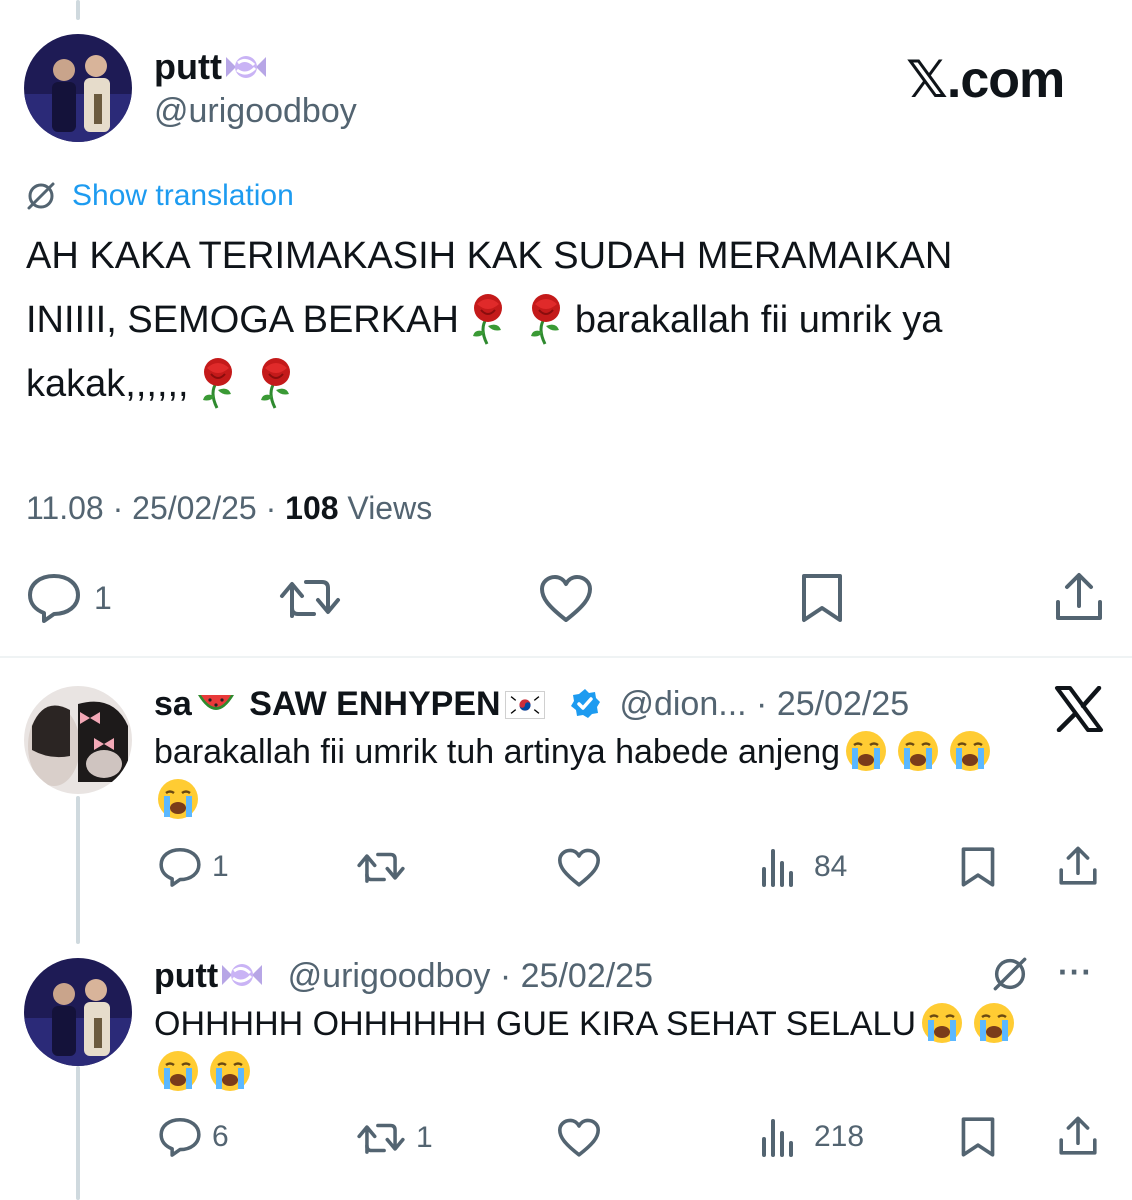 The height and width of the screenshot is (1200, 1132). What do you see at coordinates (803, 867) in the screenshot?
I see `reply1-views-button: 84` at bounding box center [803, 867].